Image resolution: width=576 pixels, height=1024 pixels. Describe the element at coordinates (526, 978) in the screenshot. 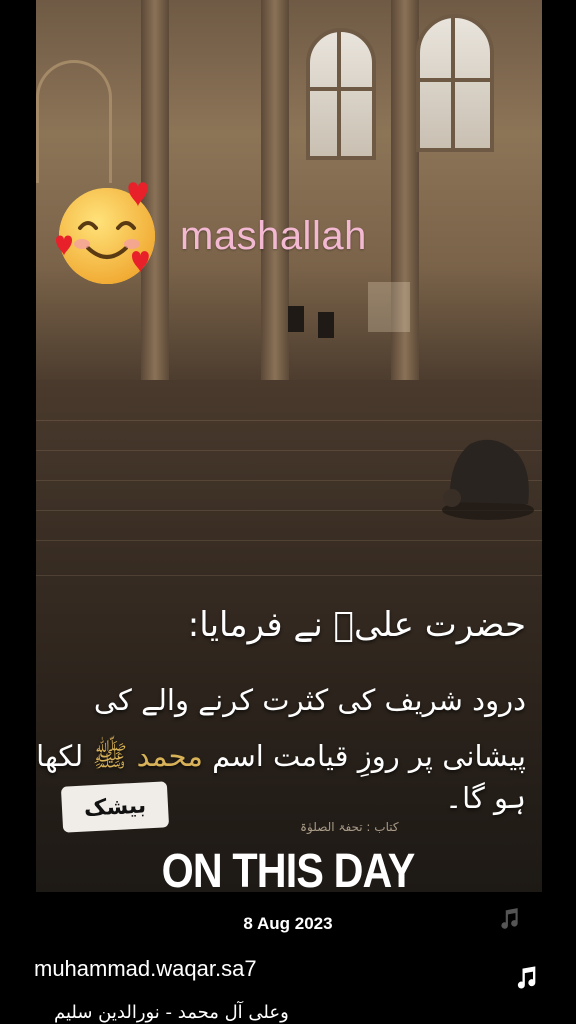

I see `audio-music-icon` at that location.